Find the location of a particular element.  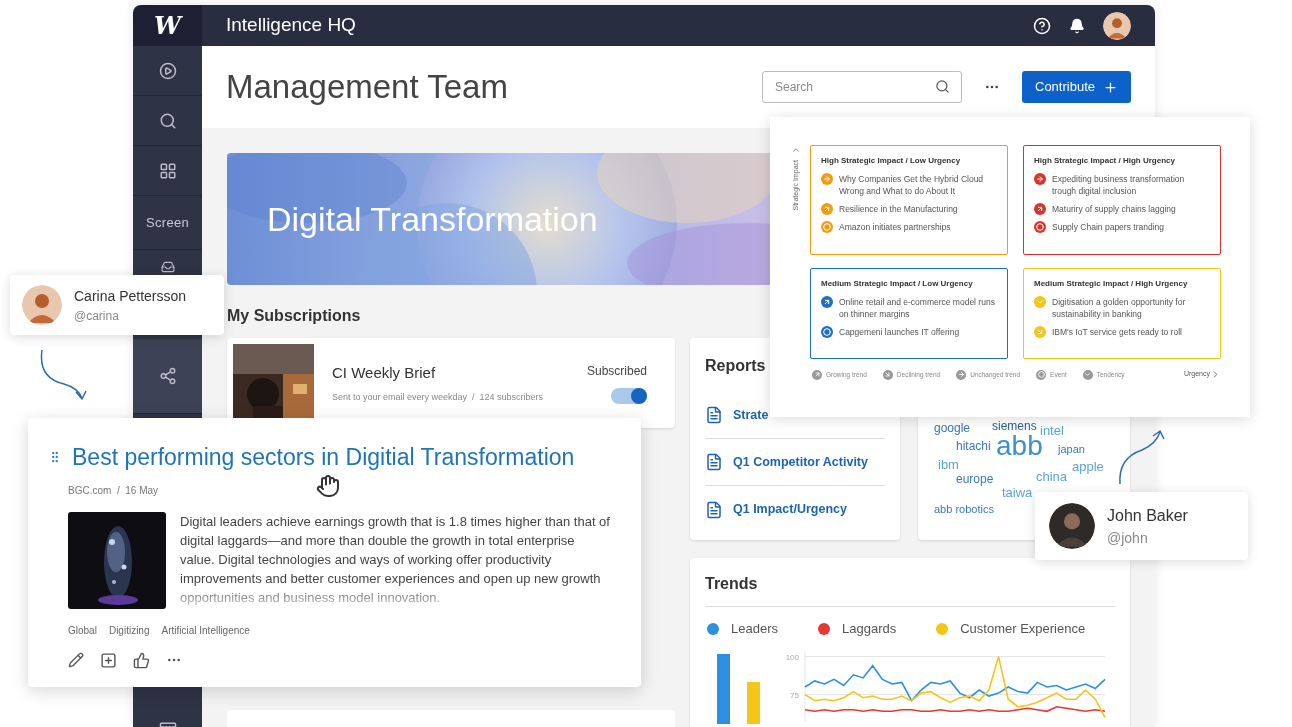

trend-link: Maturiry of supply chains lagging is located at coordinates (1114, 209).